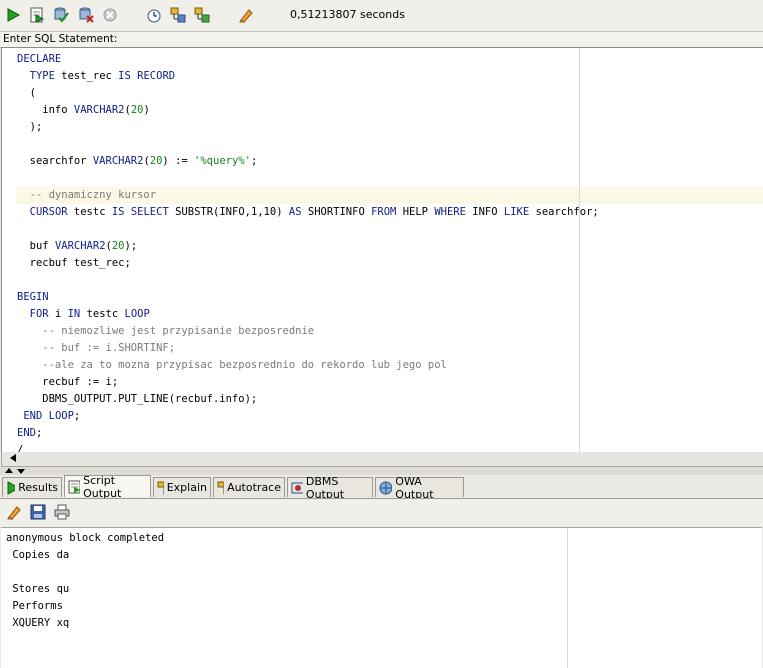  I want to click on code-token: ), so click(146, 110).